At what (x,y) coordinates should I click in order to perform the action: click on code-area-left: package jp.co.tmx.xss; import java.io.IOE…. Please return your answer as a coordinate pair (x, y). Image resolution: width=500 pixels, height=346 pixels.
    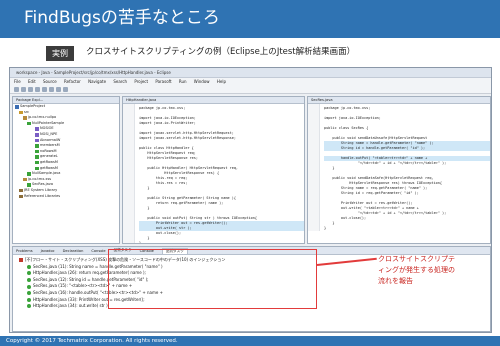
    Looking at the image, I should click on (213, 174).